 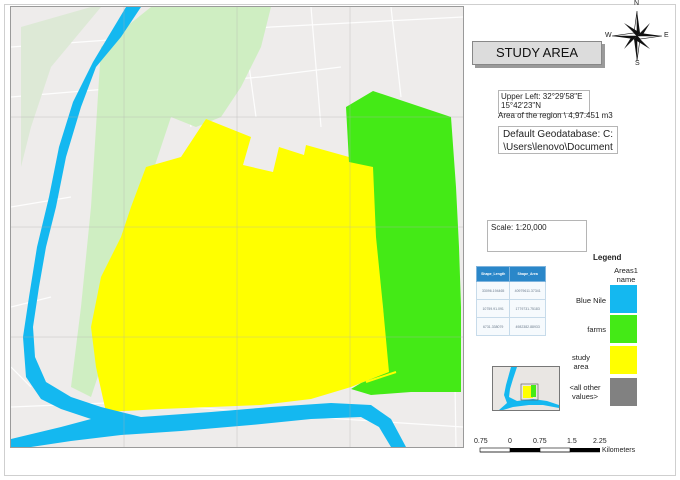 I want to click on legend-title: Legend, so click(x=607, y=257).